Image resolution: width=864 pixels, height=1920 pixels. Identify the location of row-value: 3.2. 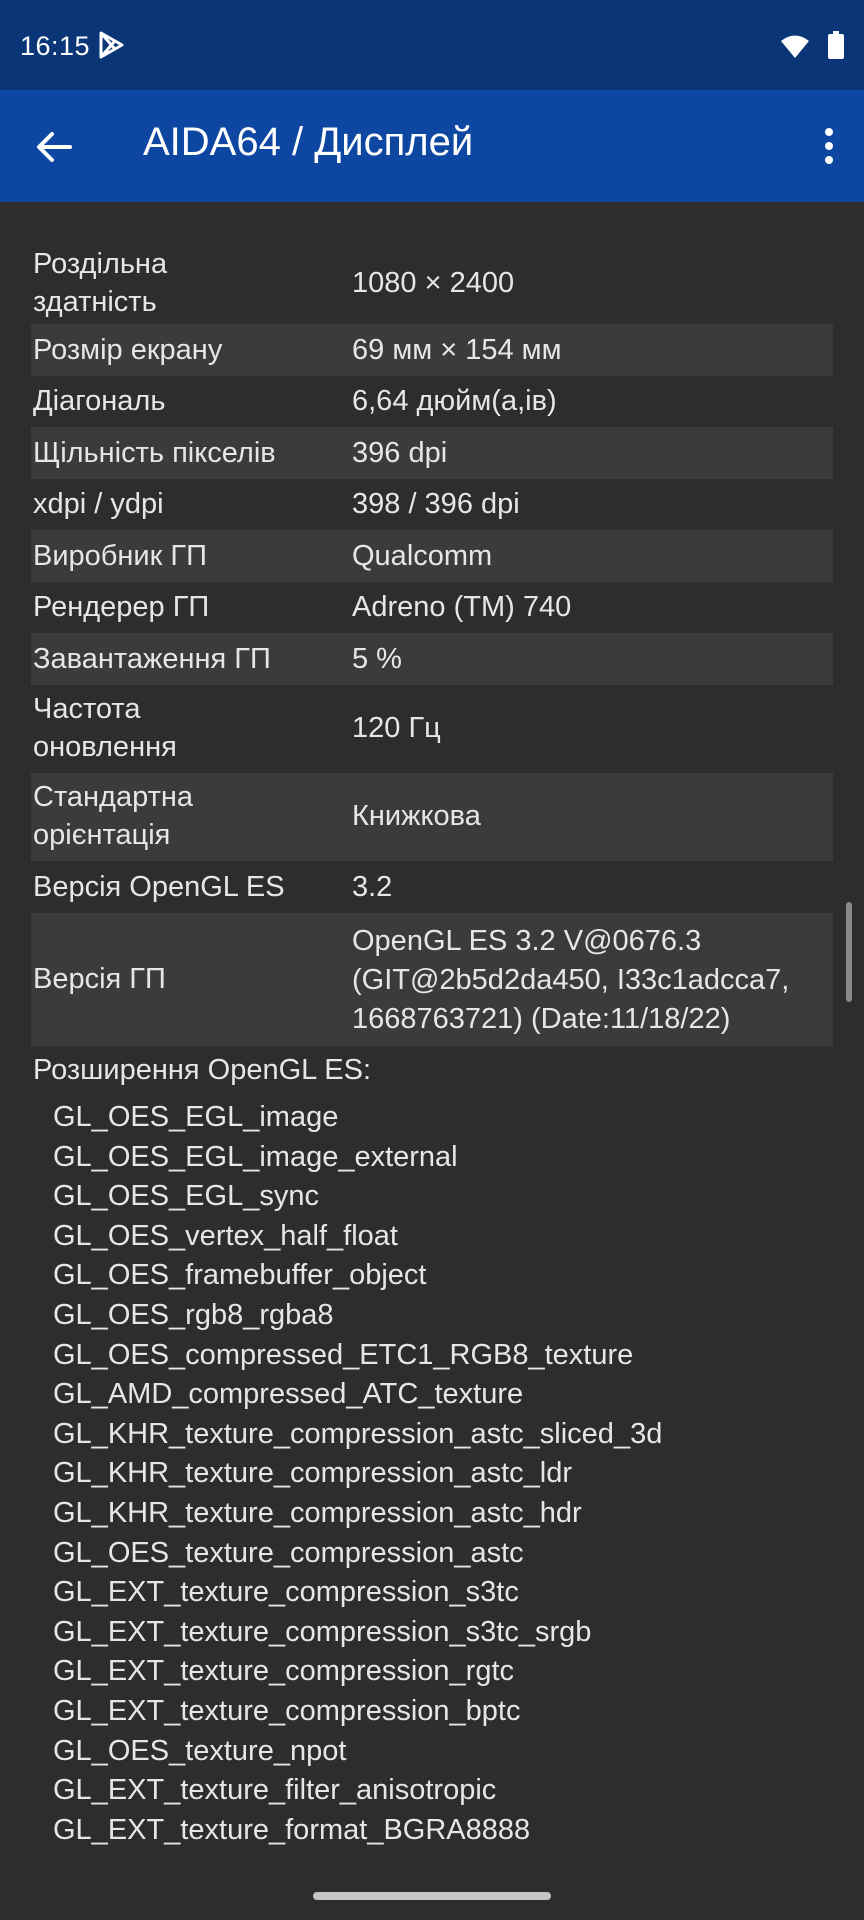
(372, 887).